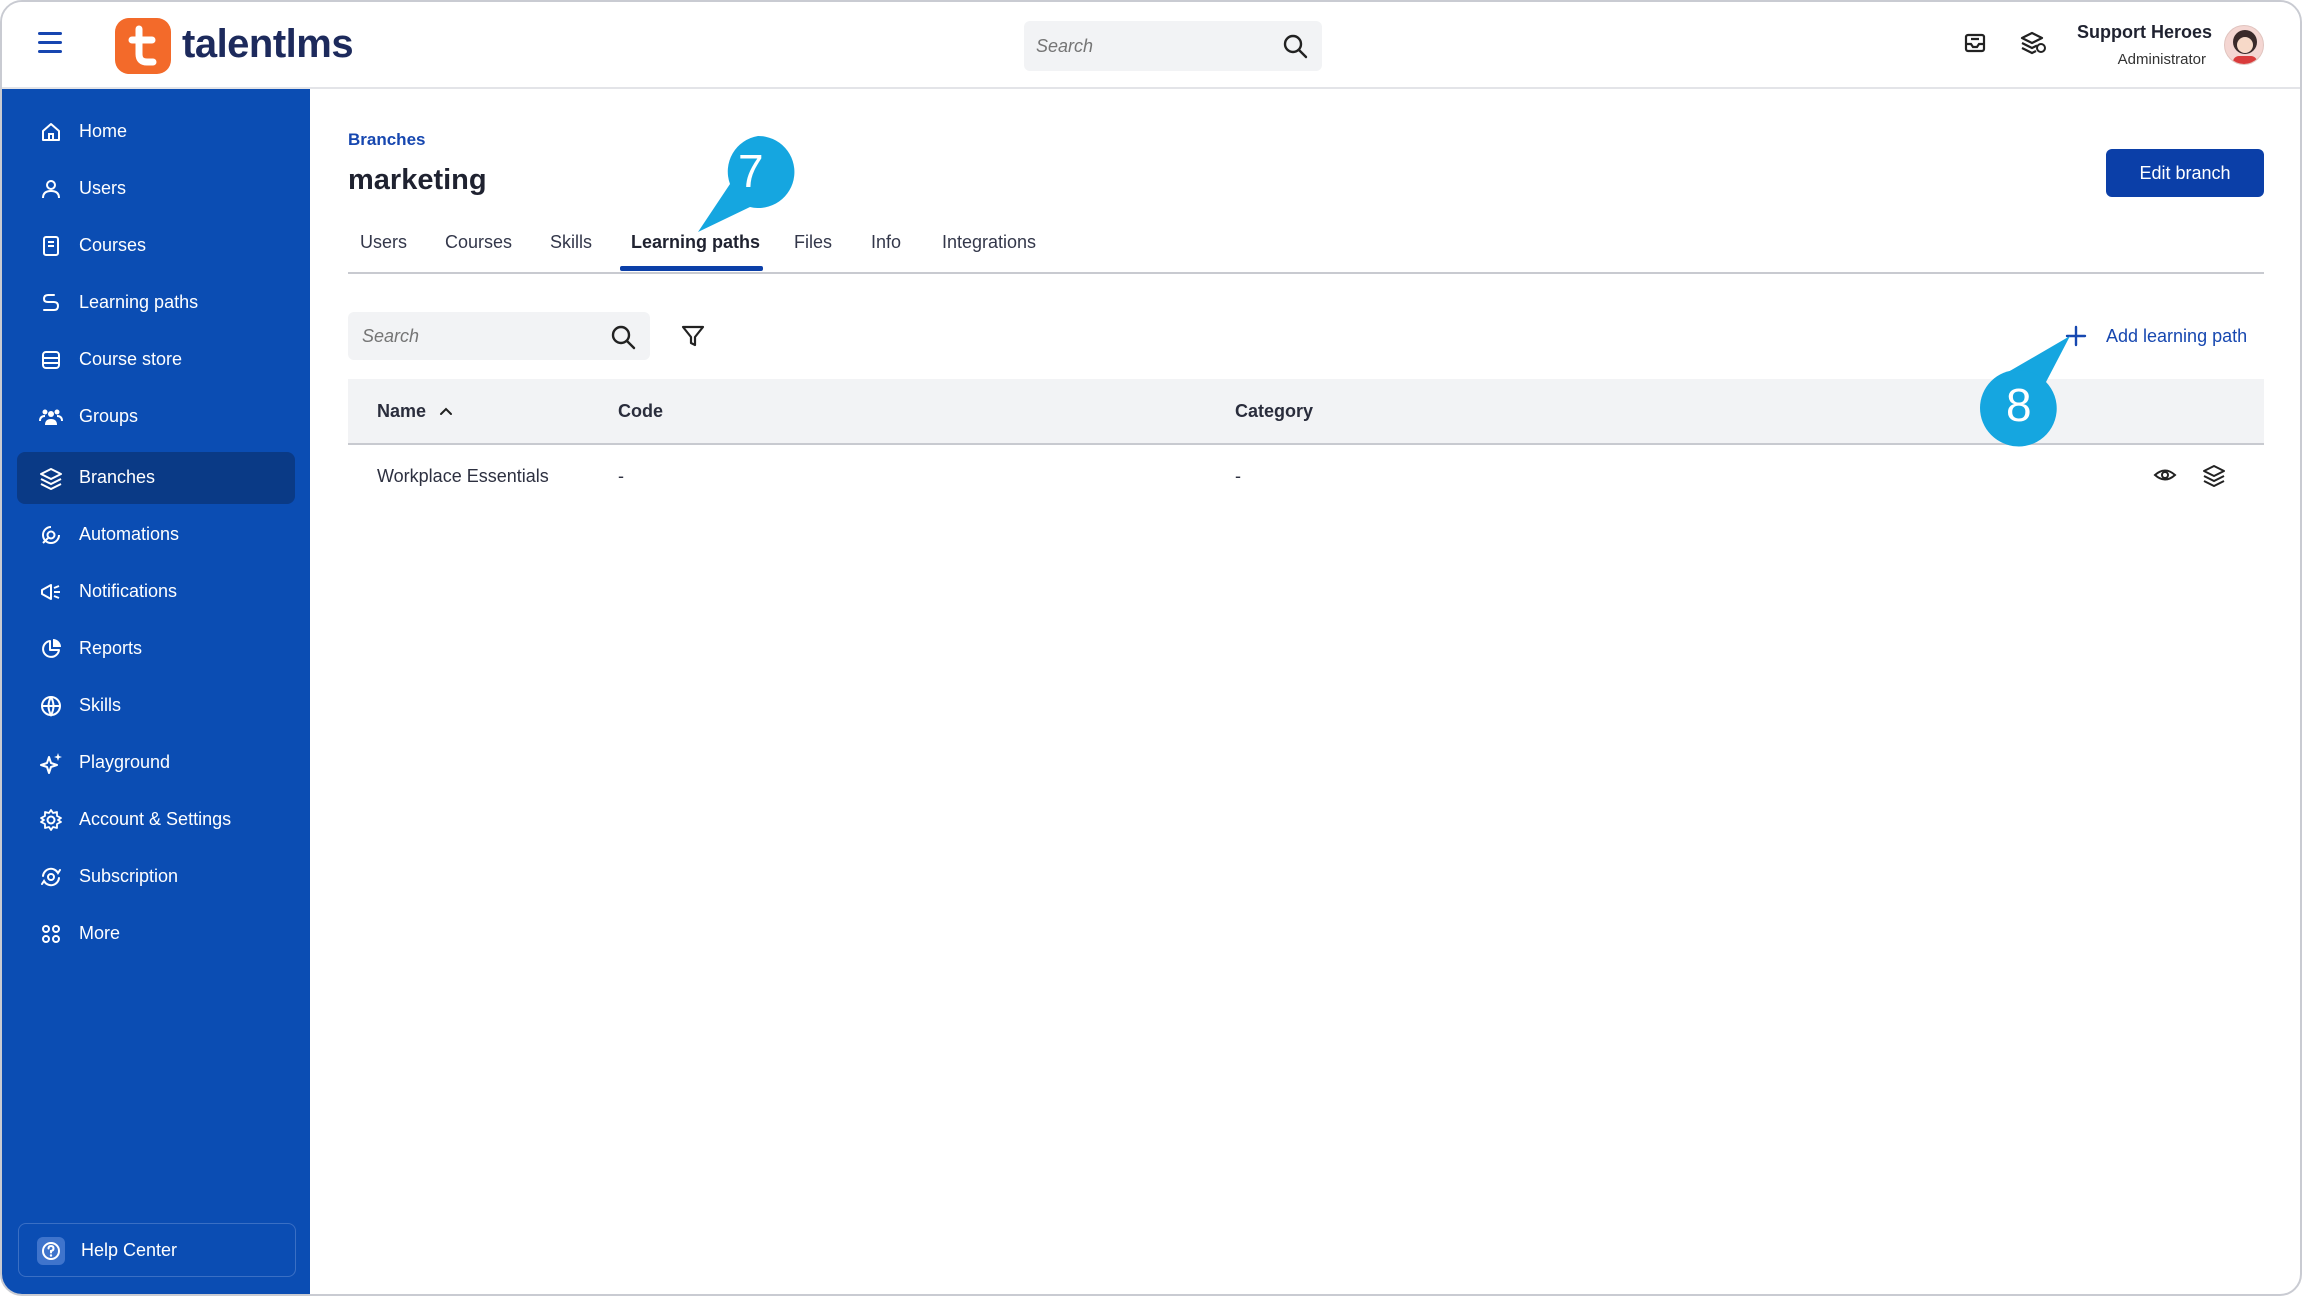 The width and height of the screenshot is (2302, 1296). Describe the element at coordinates (156, 189) in the screenshot. I see `sidebar-item-users: Users` at that location.